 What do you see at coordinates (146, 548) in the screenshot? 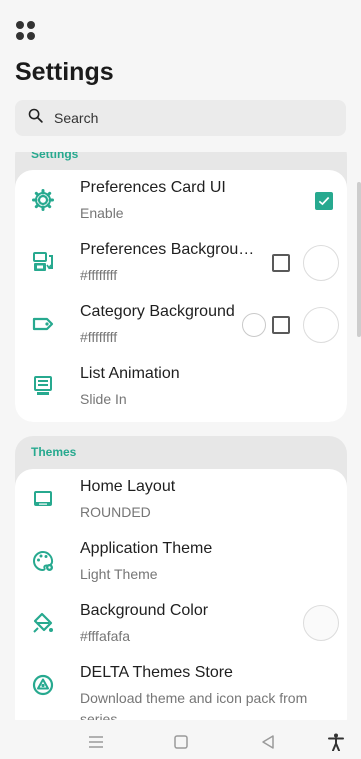
I see `item-title: Application Theme` at bounding box center [146, 548].